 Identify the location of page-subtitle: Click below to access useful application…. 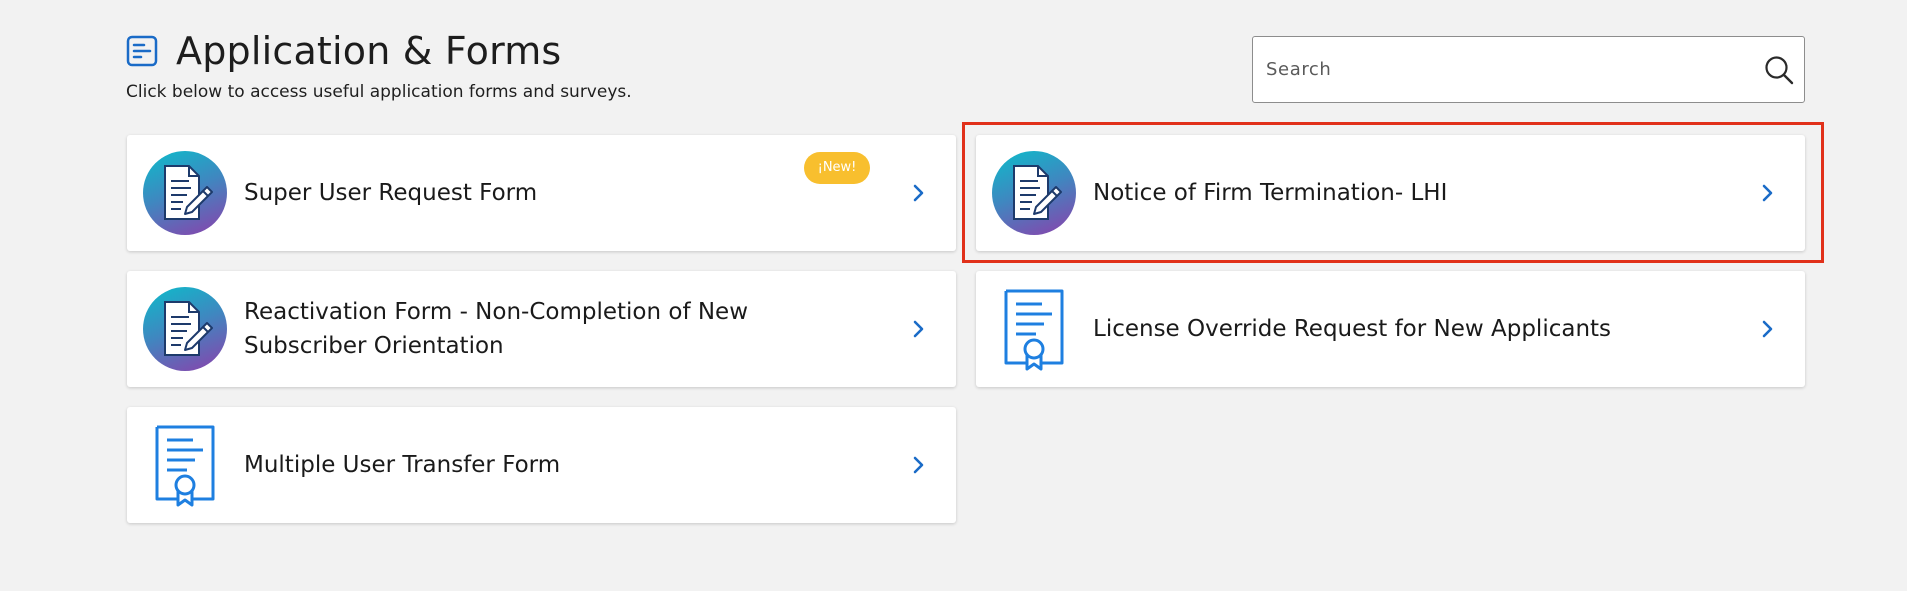
(379, 92).